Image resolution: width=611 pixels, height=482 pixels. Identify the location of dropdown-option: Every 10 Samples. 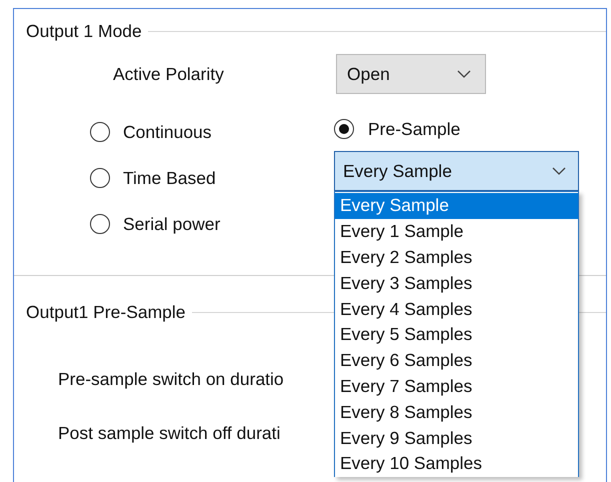
(456, 463).